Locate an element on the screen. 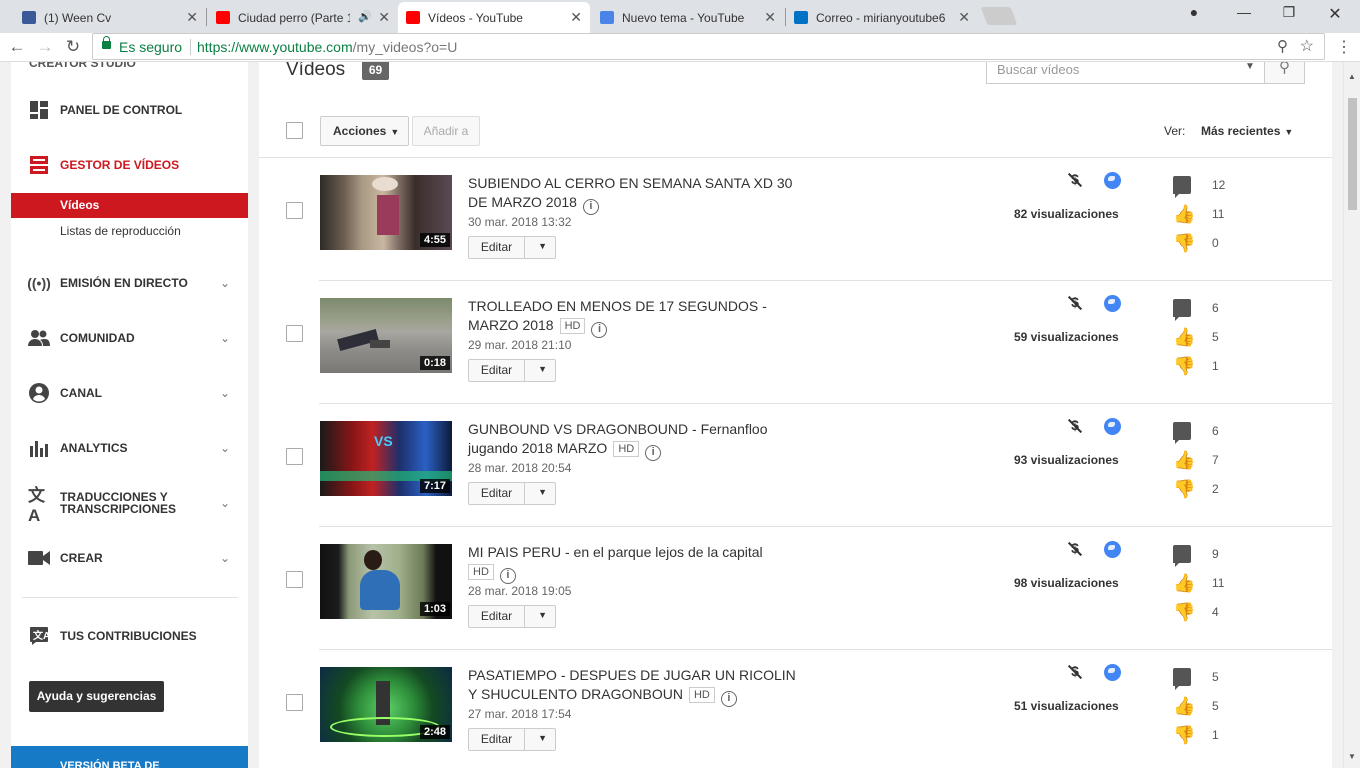  video-thumbnail: 1:03 is located at coordinates (386, 581).